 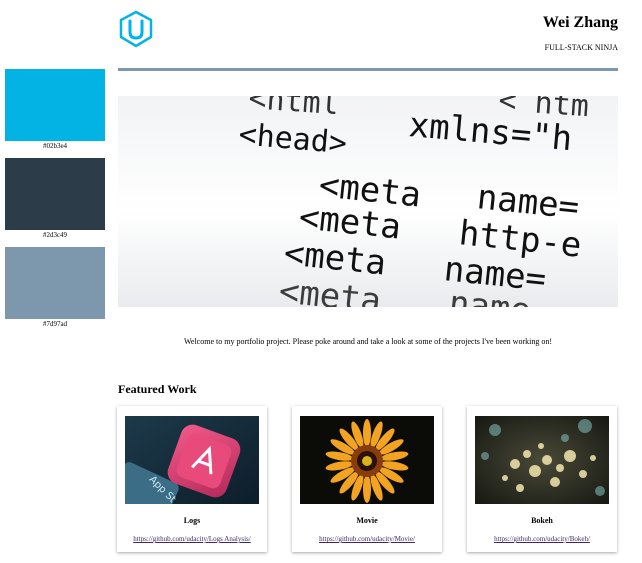 I want to click on project-card-movie: Movie https://github.com/udacity/Movie/, so click(x=367, y=479).